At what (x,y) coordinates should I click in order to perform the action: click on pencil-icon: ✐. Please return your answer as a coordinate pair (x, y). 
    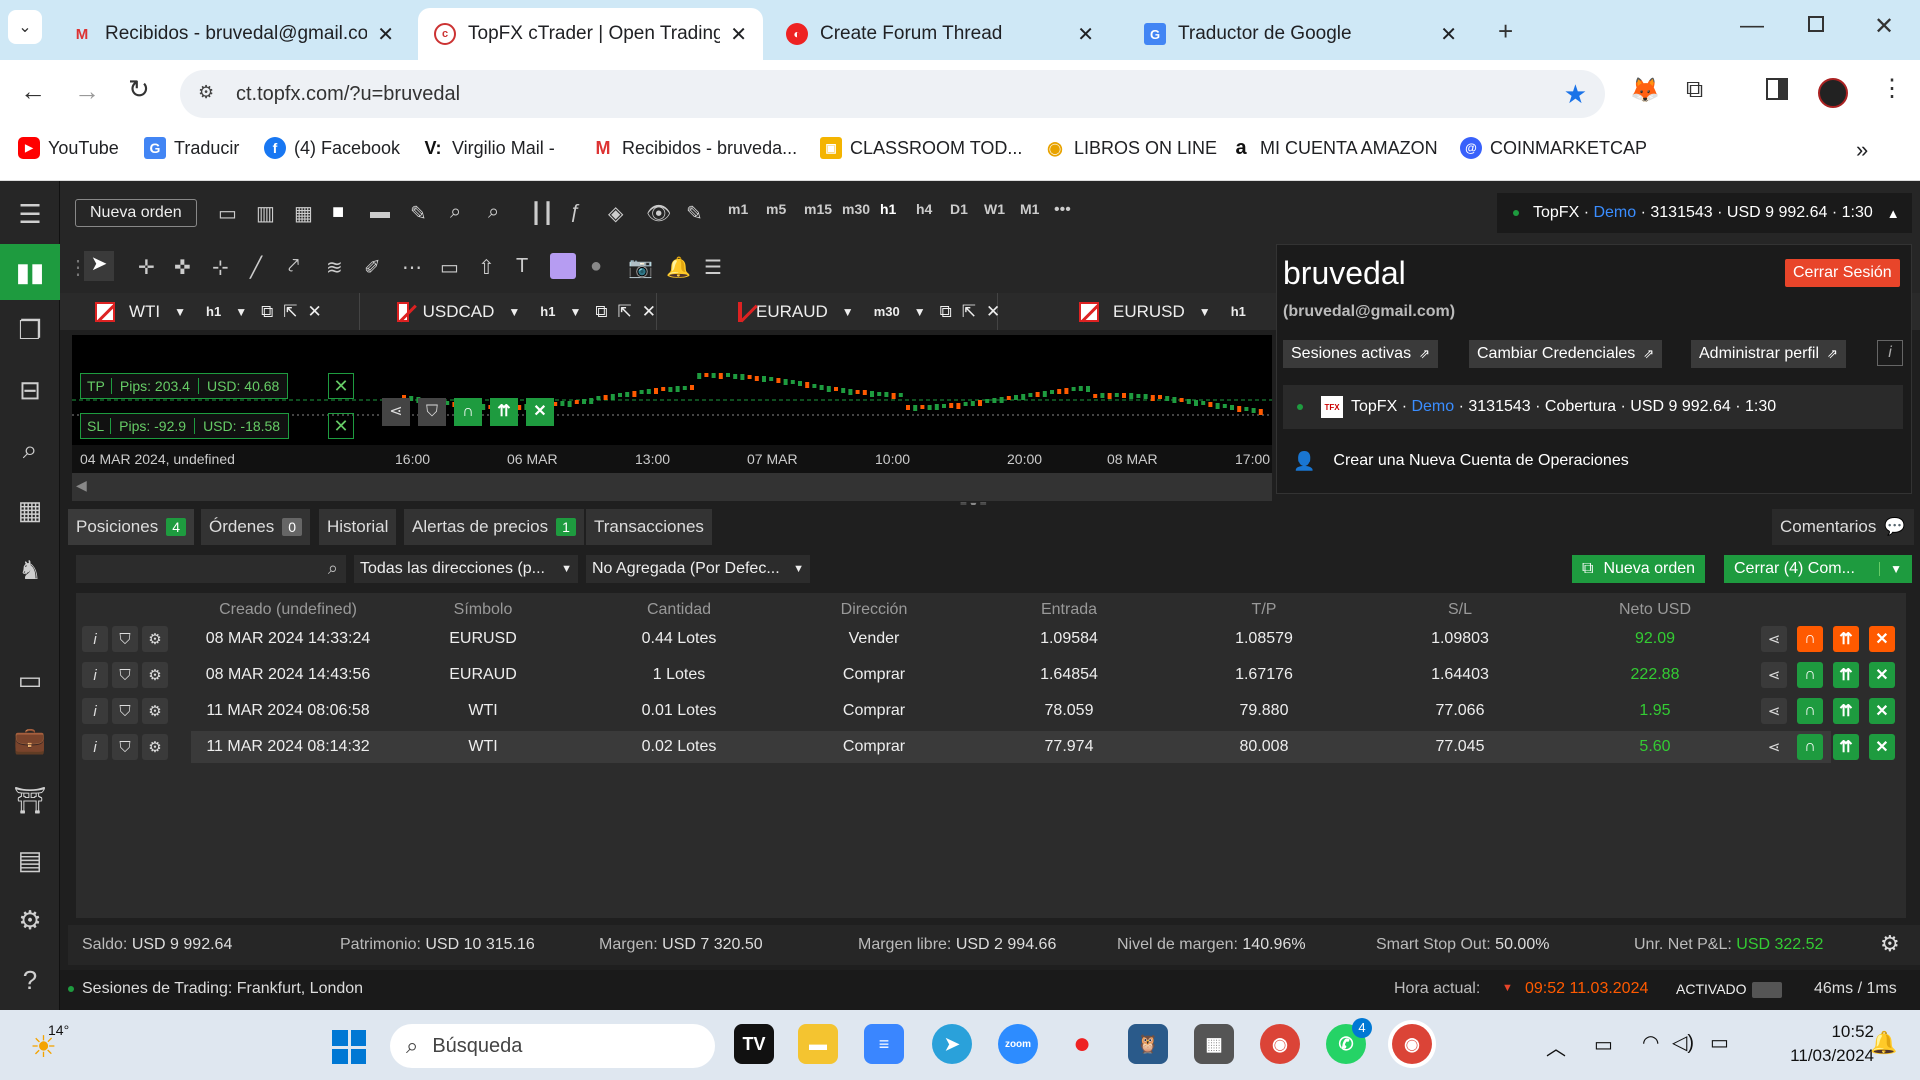
    Looking at the image, I should click on (372, 267).